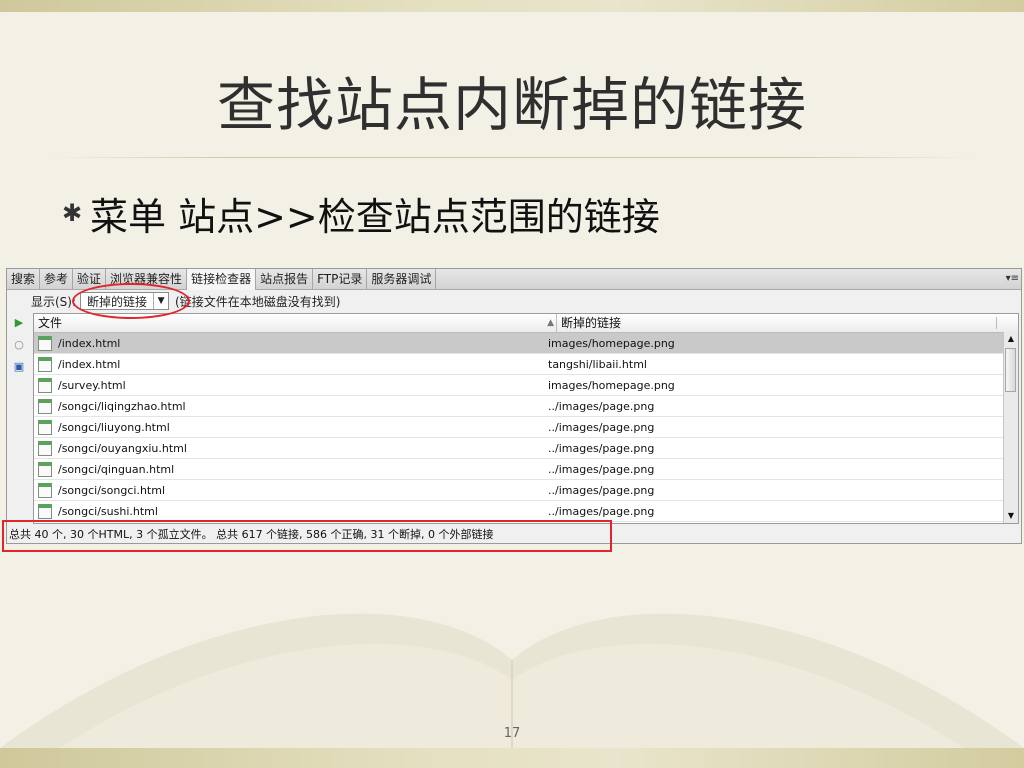  I want to click on table-row: /survey.html images/homepage.png, so click(526, 385).